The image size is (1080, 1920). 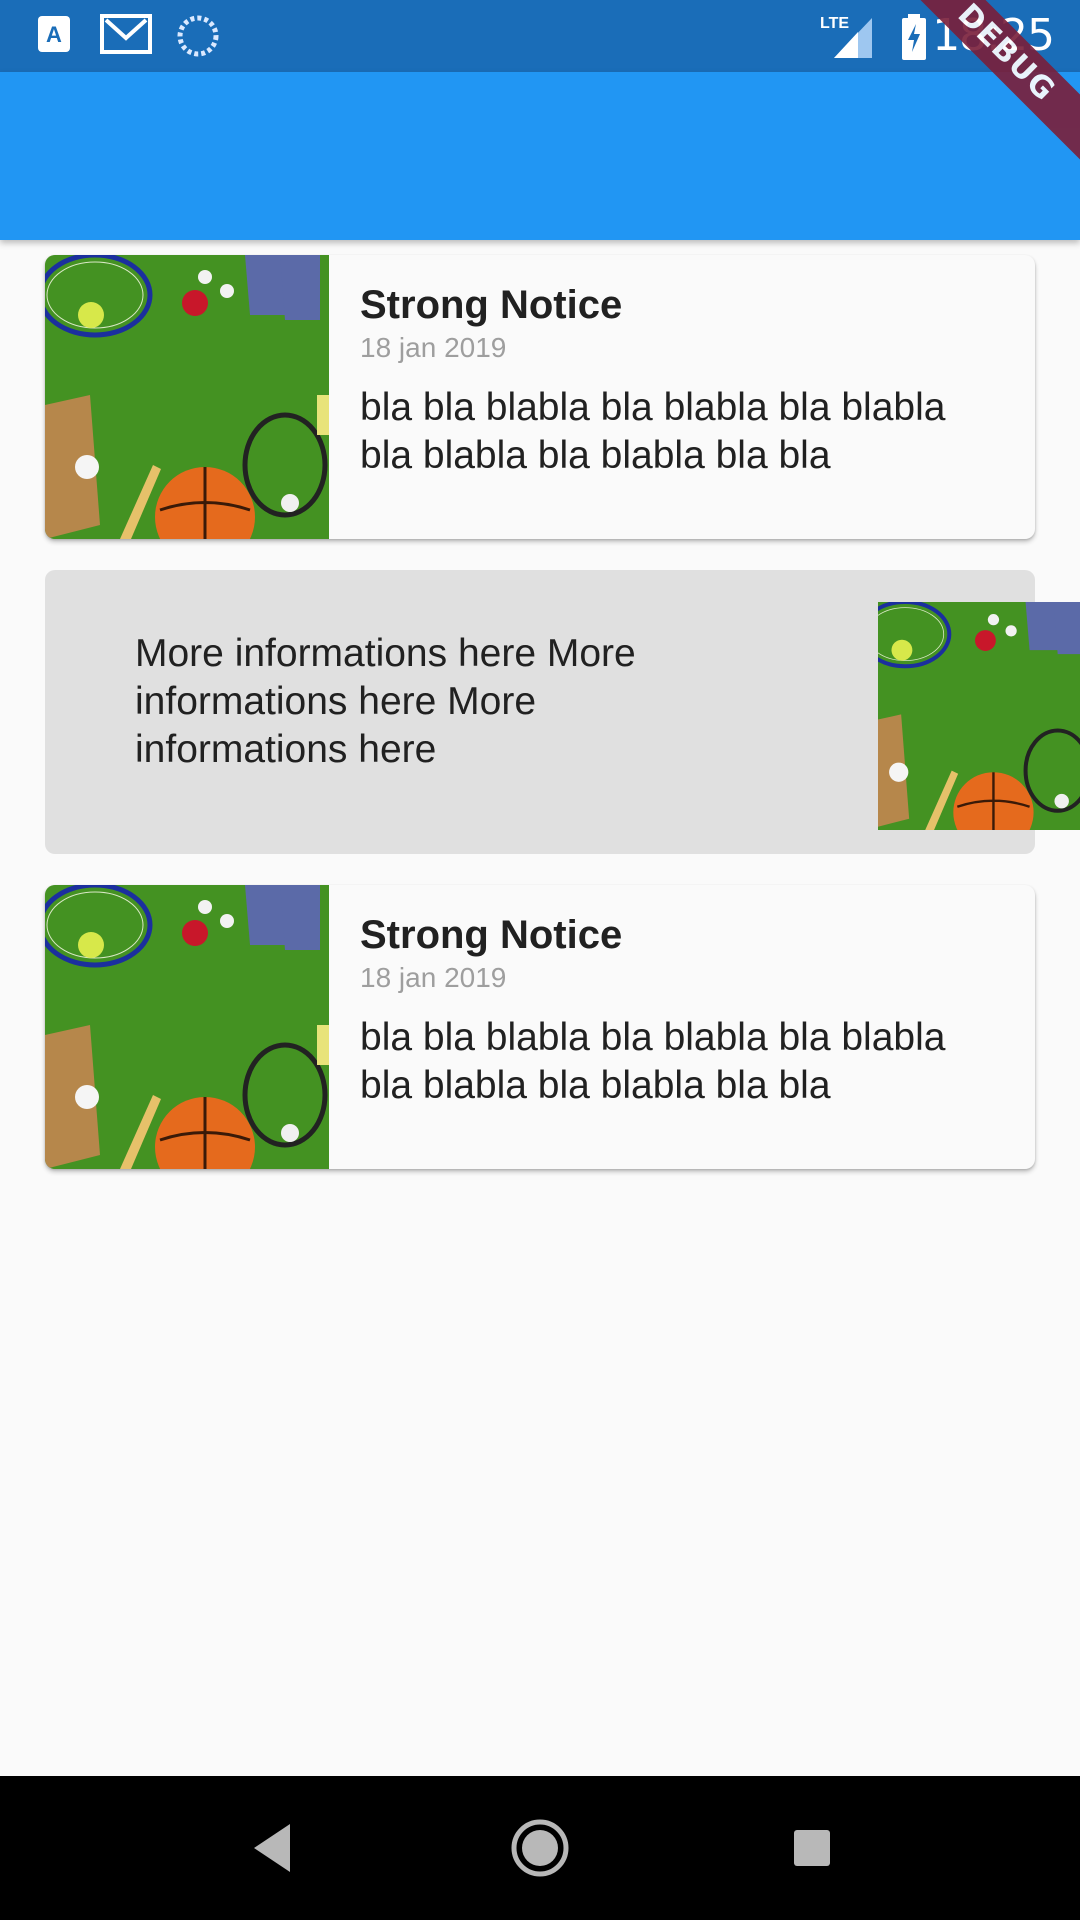 I want to click on status-bar: A LTE 18:25, so click(x=540, y=36).